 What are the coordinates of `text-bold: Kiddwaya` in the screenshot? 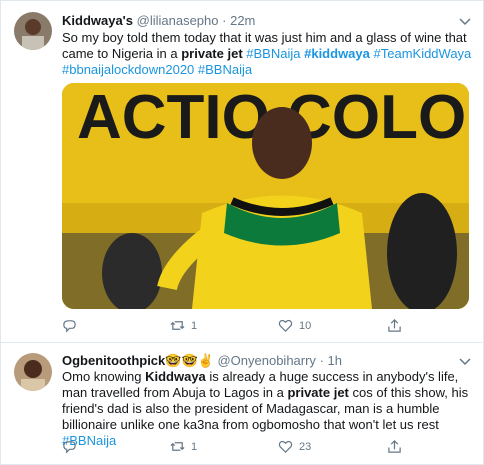 It's located at (175, 376).